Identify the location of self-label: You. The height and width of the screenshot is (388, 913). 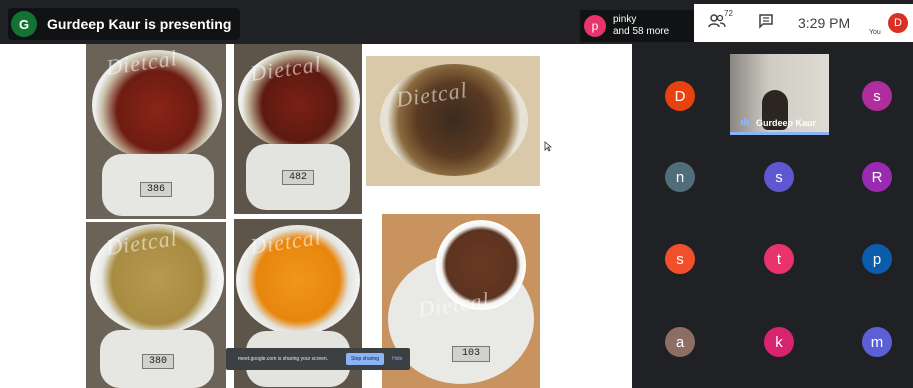
(875, 32).